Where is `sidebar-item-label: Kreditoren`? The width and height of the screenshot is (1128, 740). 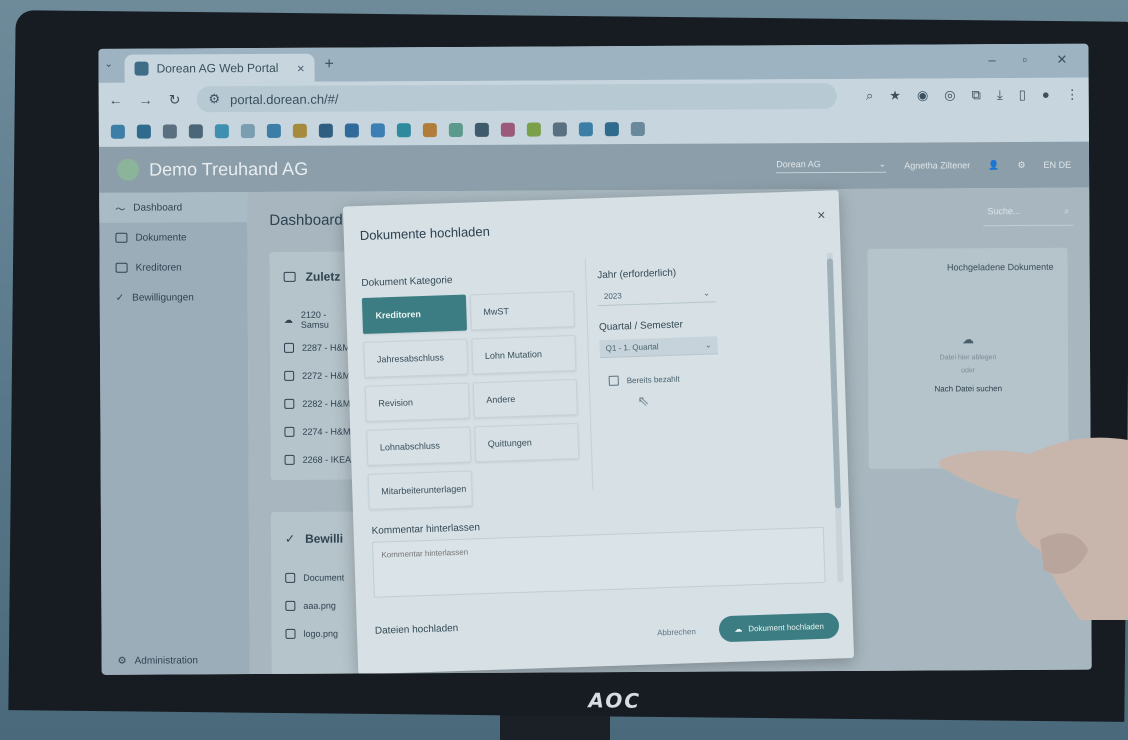
sidebar-item-label: Kreditoren is located at coordinates (158, 267).